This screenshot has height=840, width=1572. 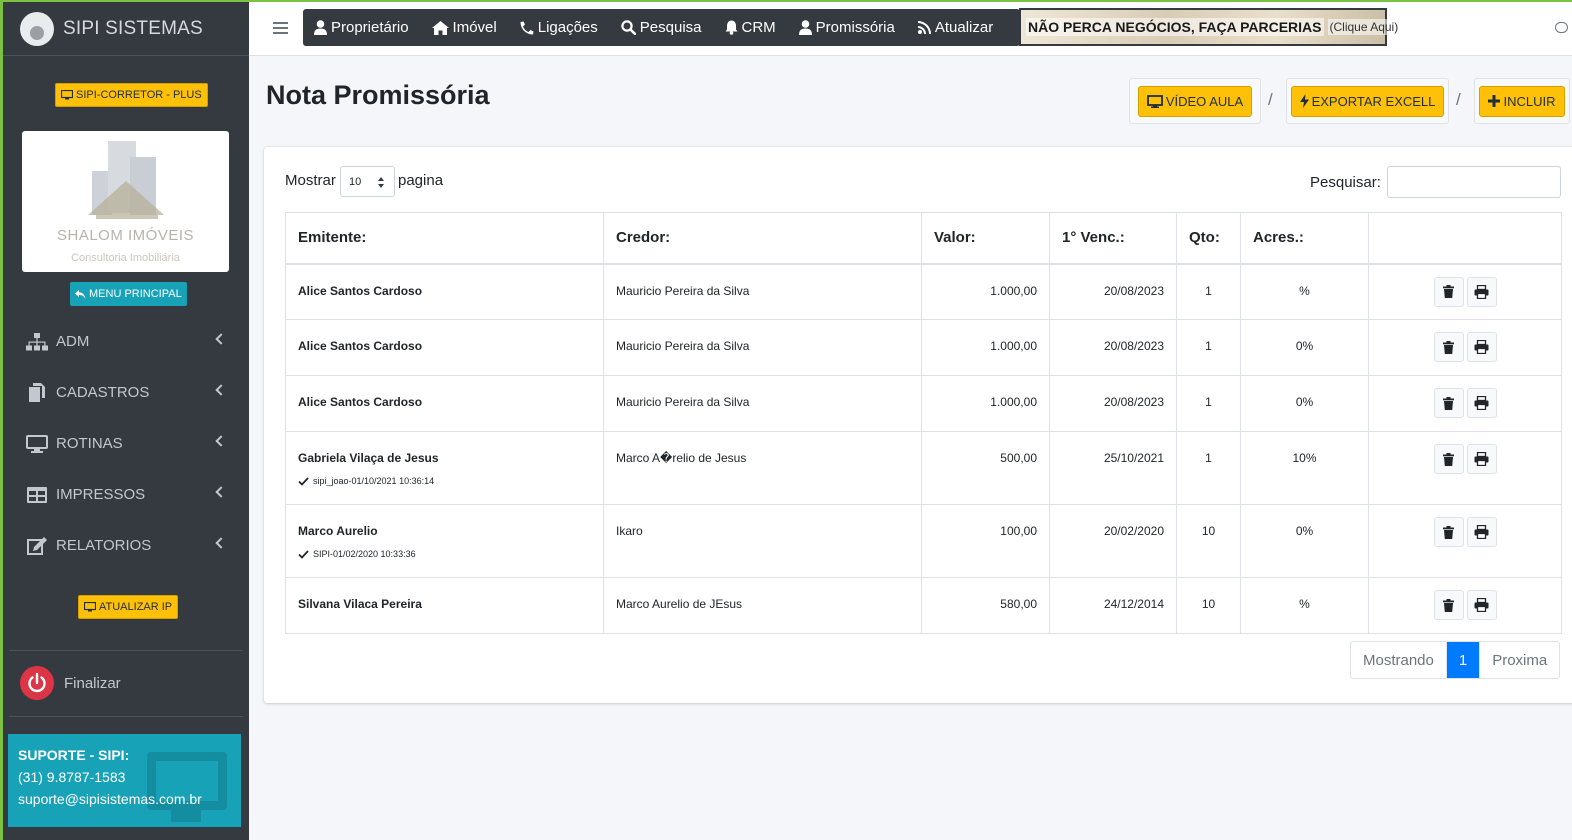 I want to click on sidebar-item-relatorios: RELATORIOS, so click(x=126, y=545).